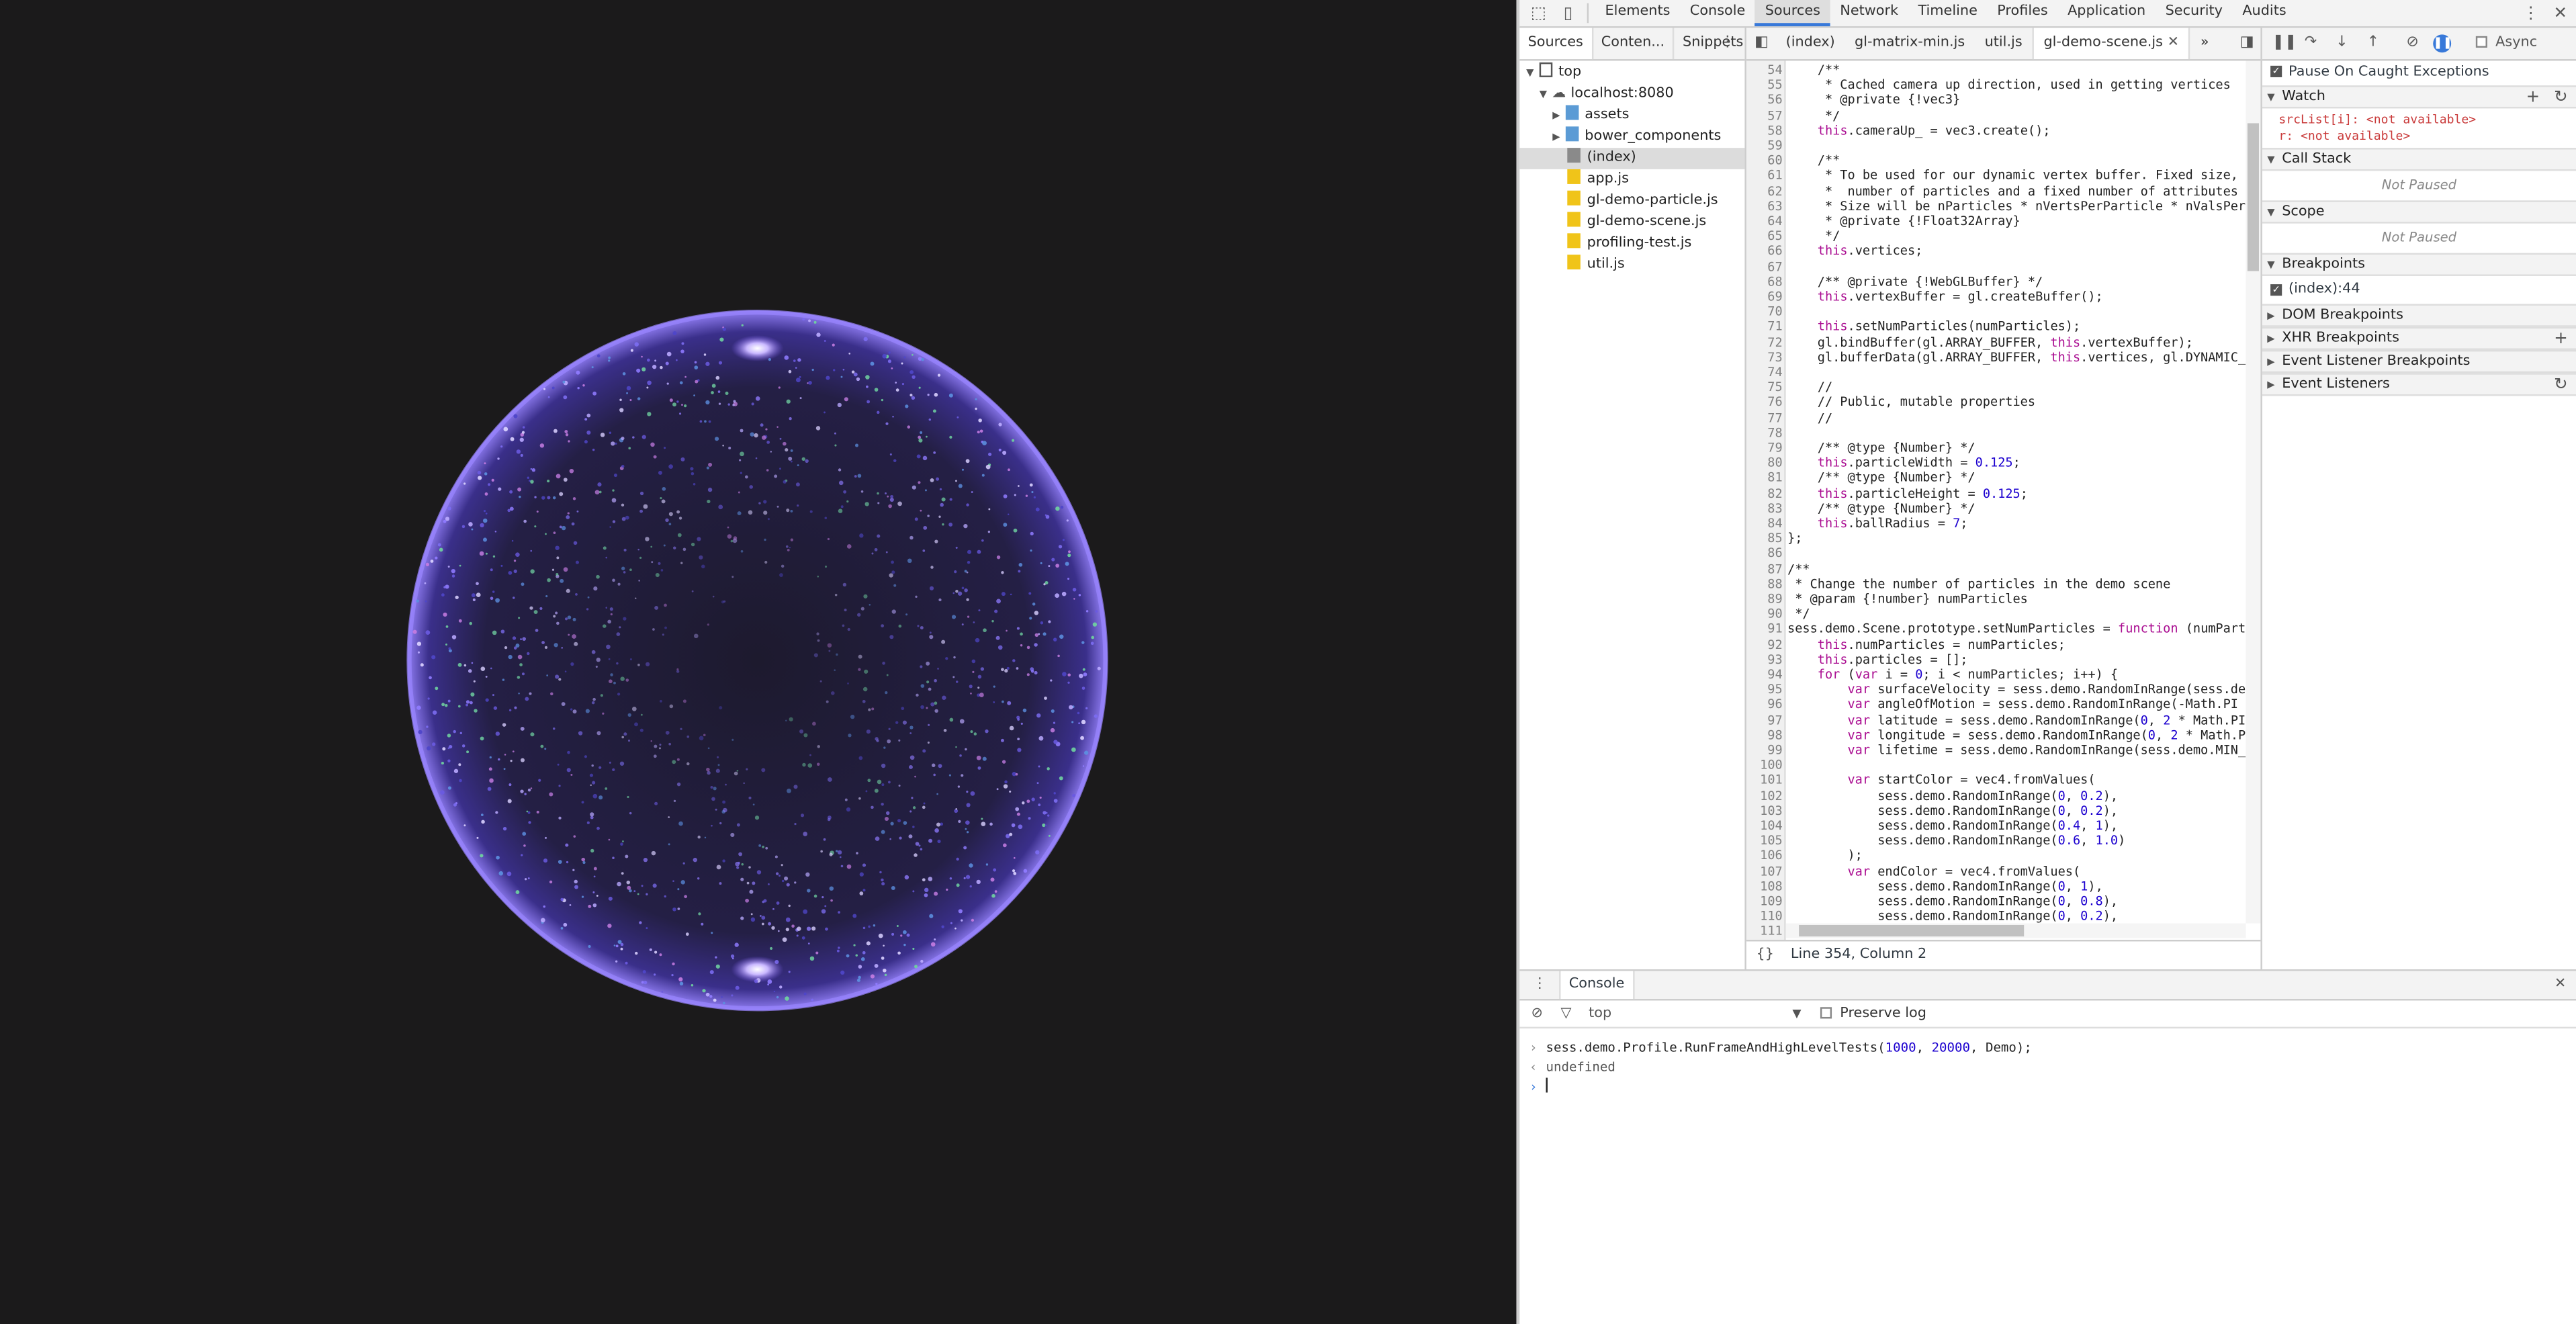  I want to click on tab-audits: Audits, so click(2265, 13).